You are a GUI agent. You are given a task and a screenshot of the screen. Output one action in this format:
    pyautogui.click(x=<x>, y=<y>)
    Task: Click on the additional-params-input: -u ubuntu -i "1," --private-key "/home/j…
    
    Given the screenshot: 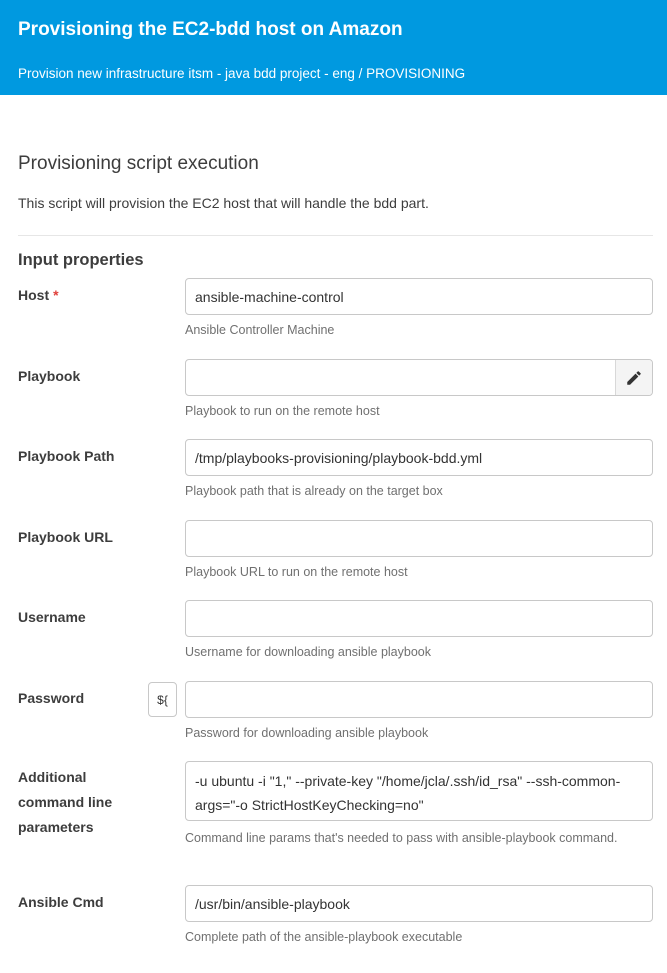 What is the action you would take?
    pyautogui.click(x=419, y=791)
    